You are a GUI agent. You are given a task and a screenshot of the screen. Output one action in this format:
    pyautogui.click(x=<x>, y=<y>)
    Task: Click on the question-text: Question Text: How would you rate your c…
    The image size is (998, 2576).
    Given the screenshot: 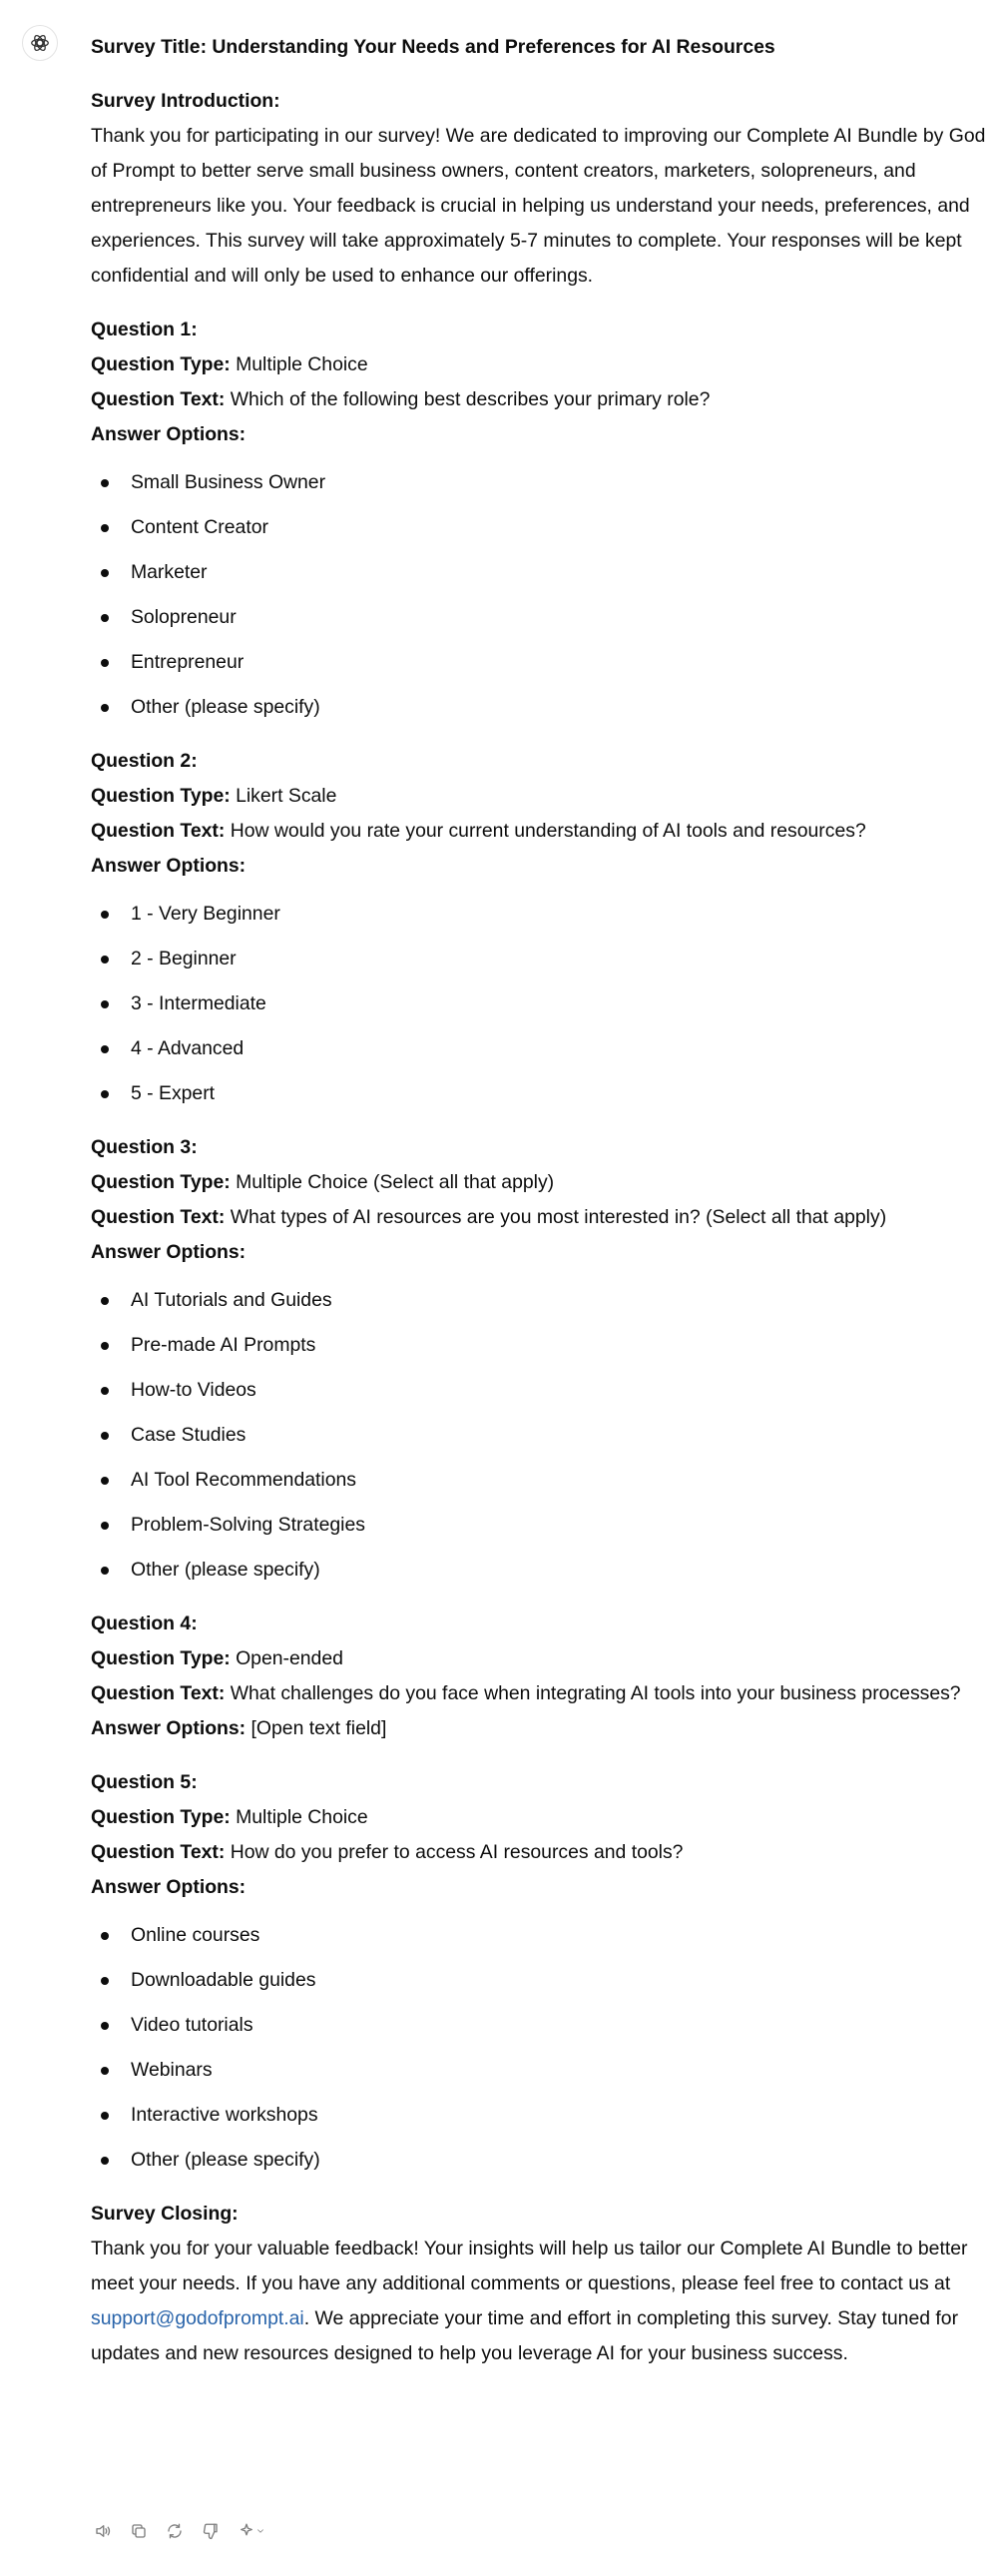 What is the action you would take?
    pyautogui.click(x=540, y=831)
    